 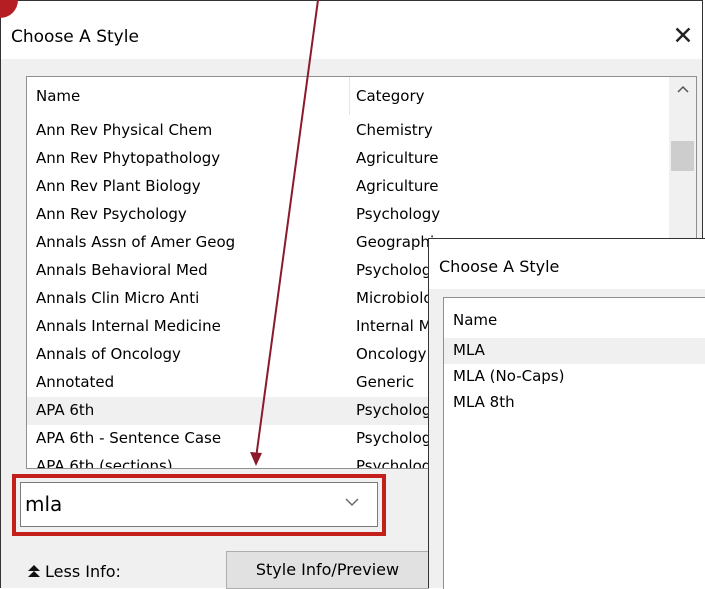 I want to click on column-header-name-filtered: Name, so click(x=475, y=320).